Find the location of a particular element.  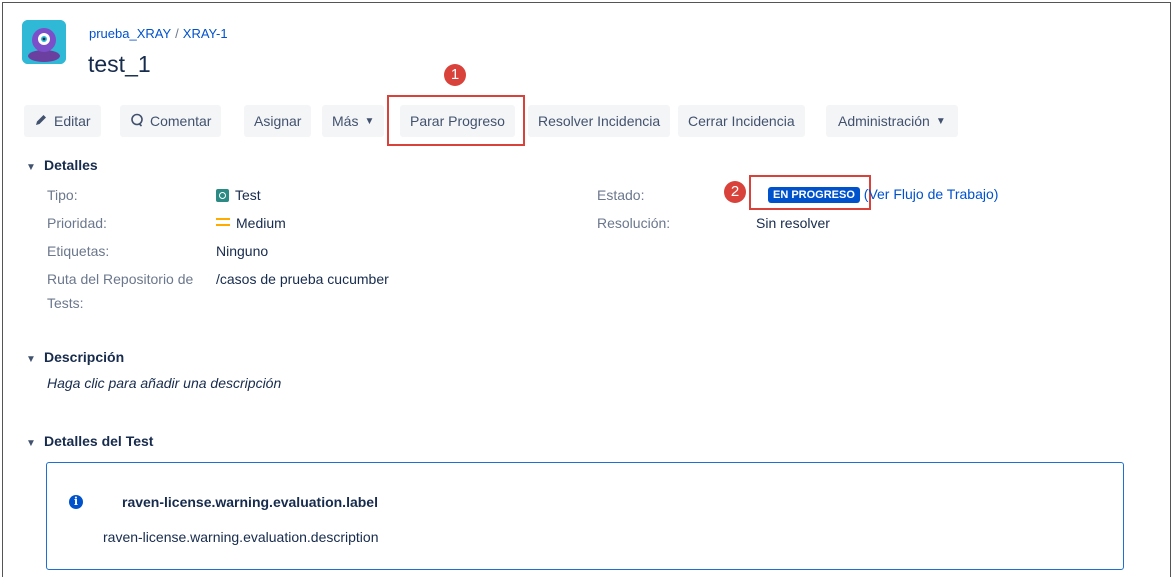

more-button-label: Más is located at coordinates (345, 121).